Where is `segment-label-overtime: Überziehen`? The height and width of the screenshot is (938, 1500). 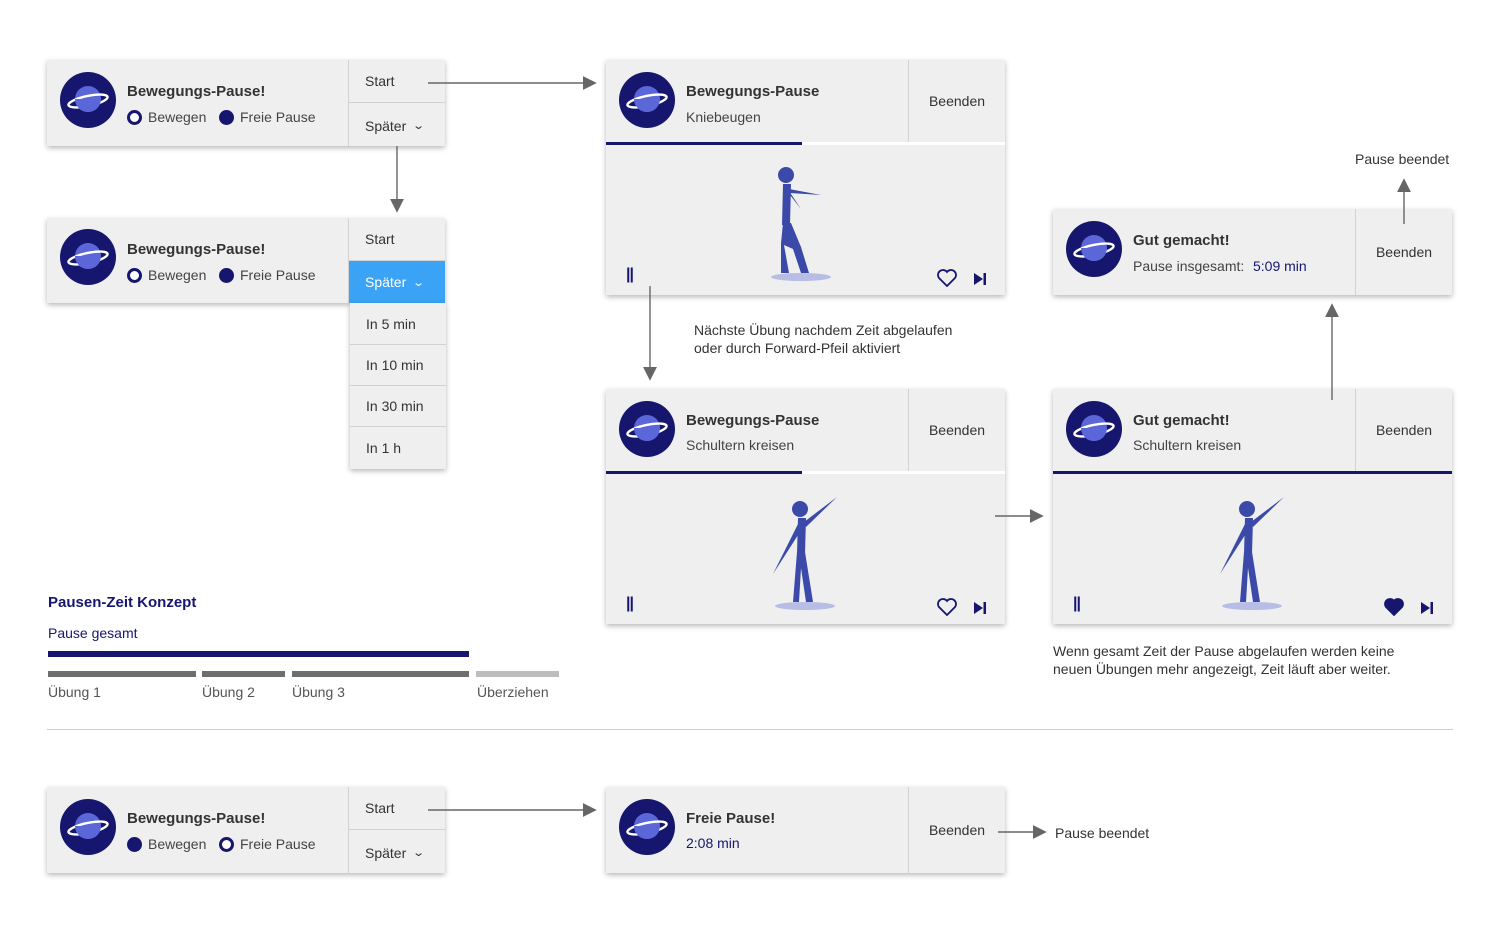 segment-label-overtime: Überziehen is located at coordinates (513, 692).